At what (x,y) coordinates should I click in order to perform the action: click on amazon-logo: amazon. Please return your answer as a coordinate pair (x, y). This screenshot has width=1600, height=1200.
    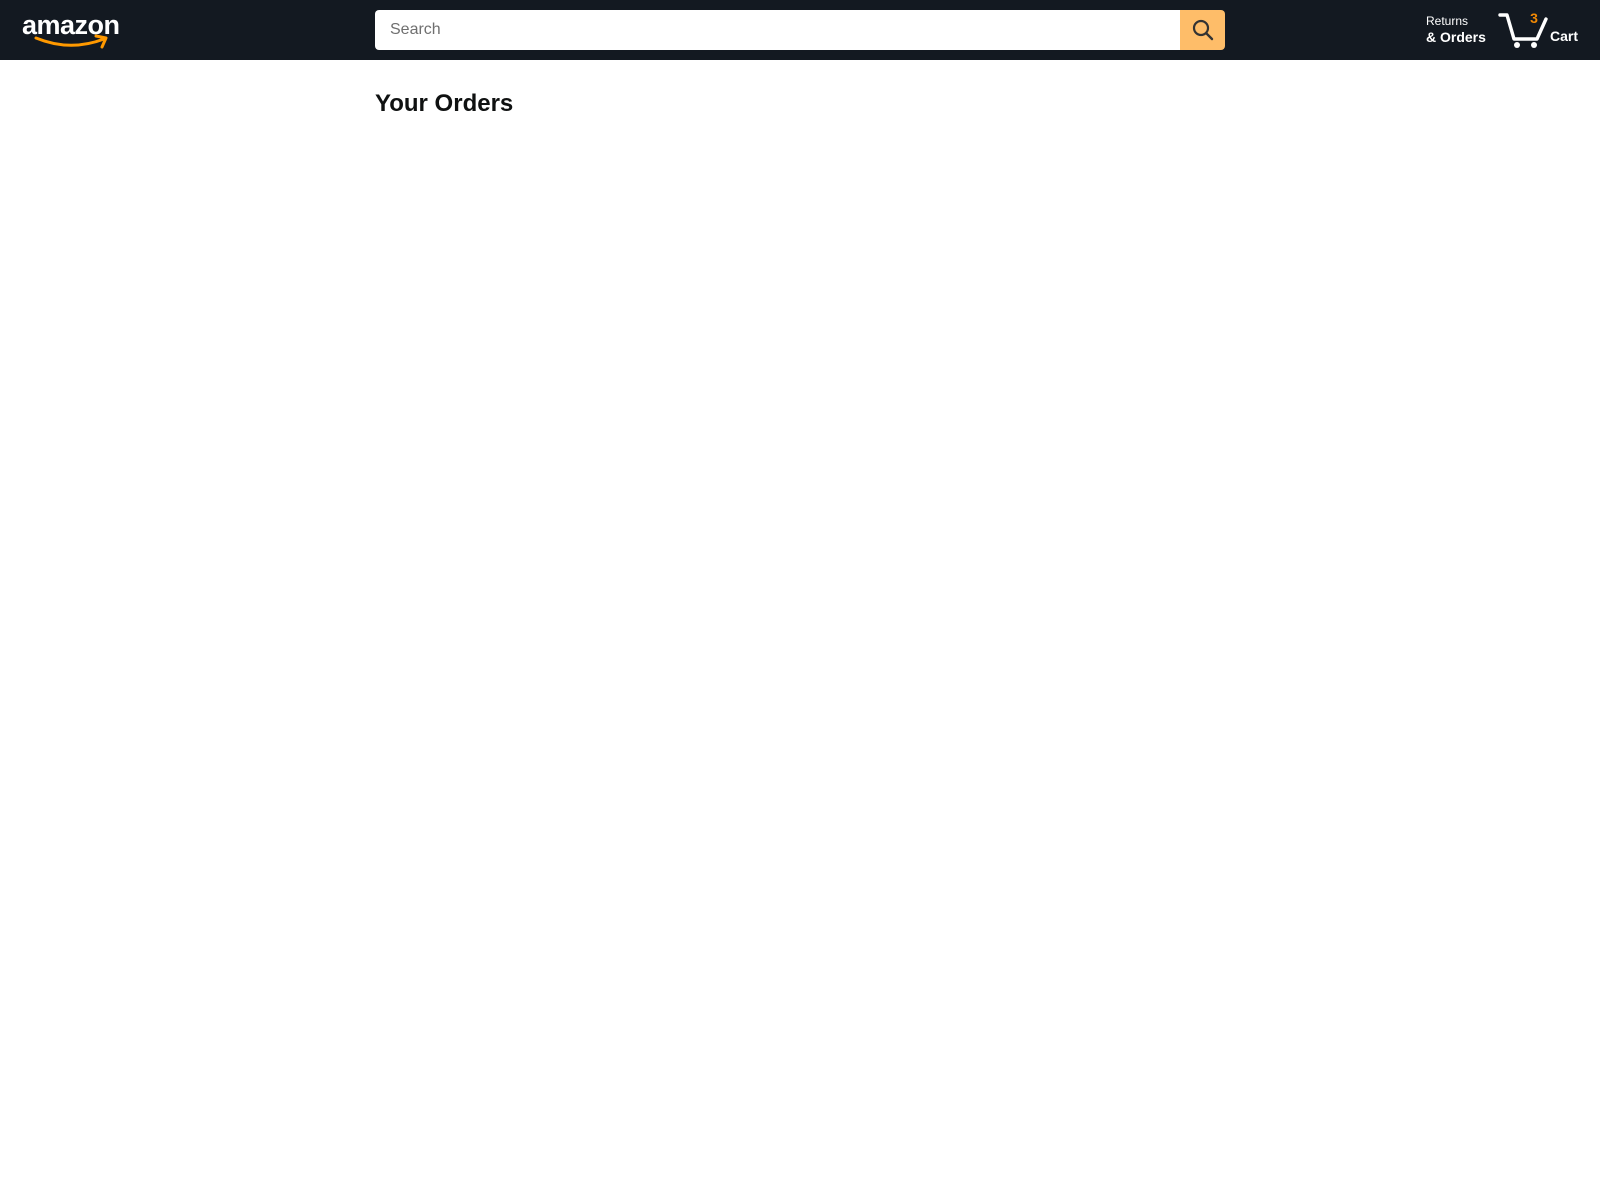
    Looking at the image, I should click on (74, 28).